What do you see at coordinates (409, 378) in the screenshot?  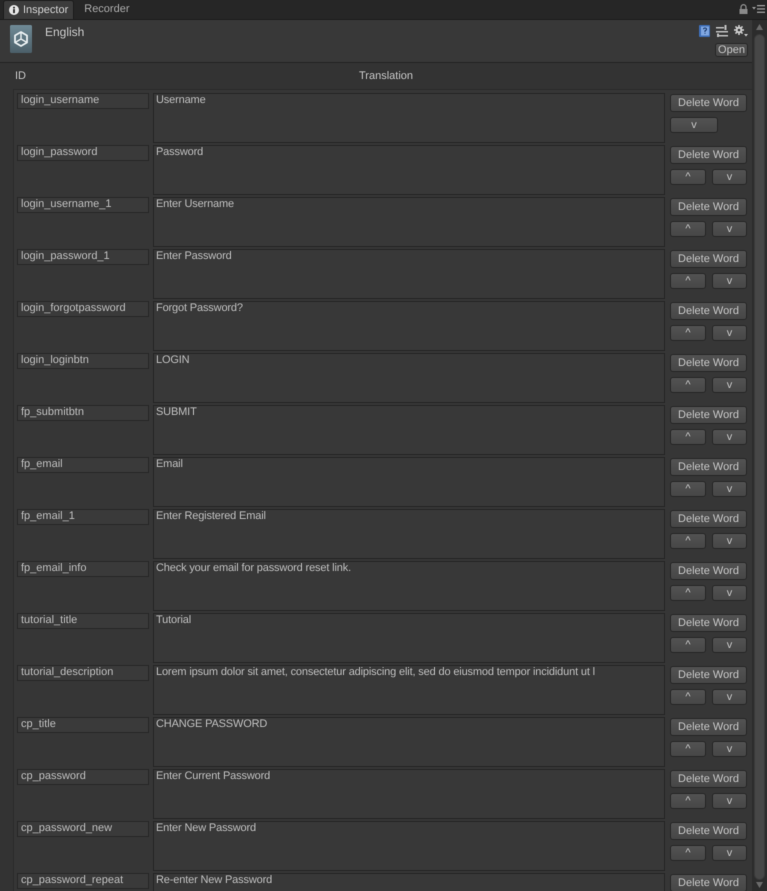 I see `translation-field: LOGIN` at bounding box center [409, 378].